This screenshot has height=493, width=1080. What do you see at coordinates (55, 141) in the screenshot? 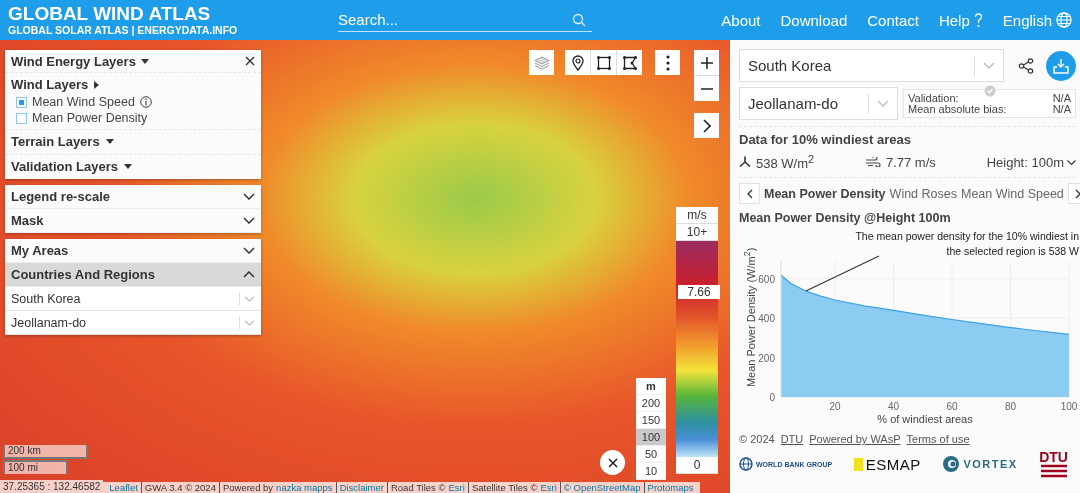
I see `section-title: Terrain Layers` at bounding box center [55, 141].